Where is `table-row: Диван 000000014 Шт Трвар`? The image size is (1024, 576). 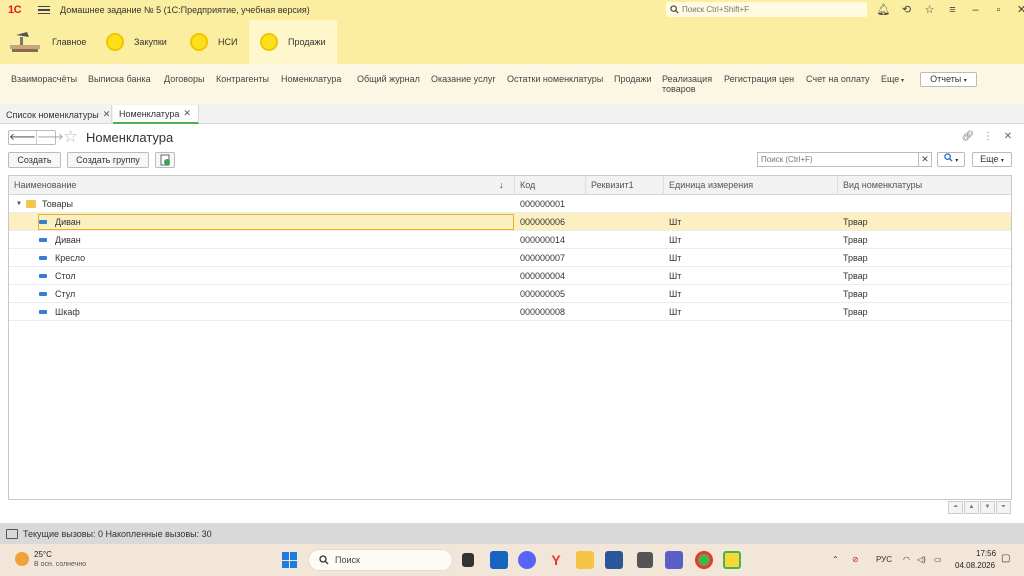
table-row: Диван 000000014 Шт Трвар is located at coordinates (510, 240).